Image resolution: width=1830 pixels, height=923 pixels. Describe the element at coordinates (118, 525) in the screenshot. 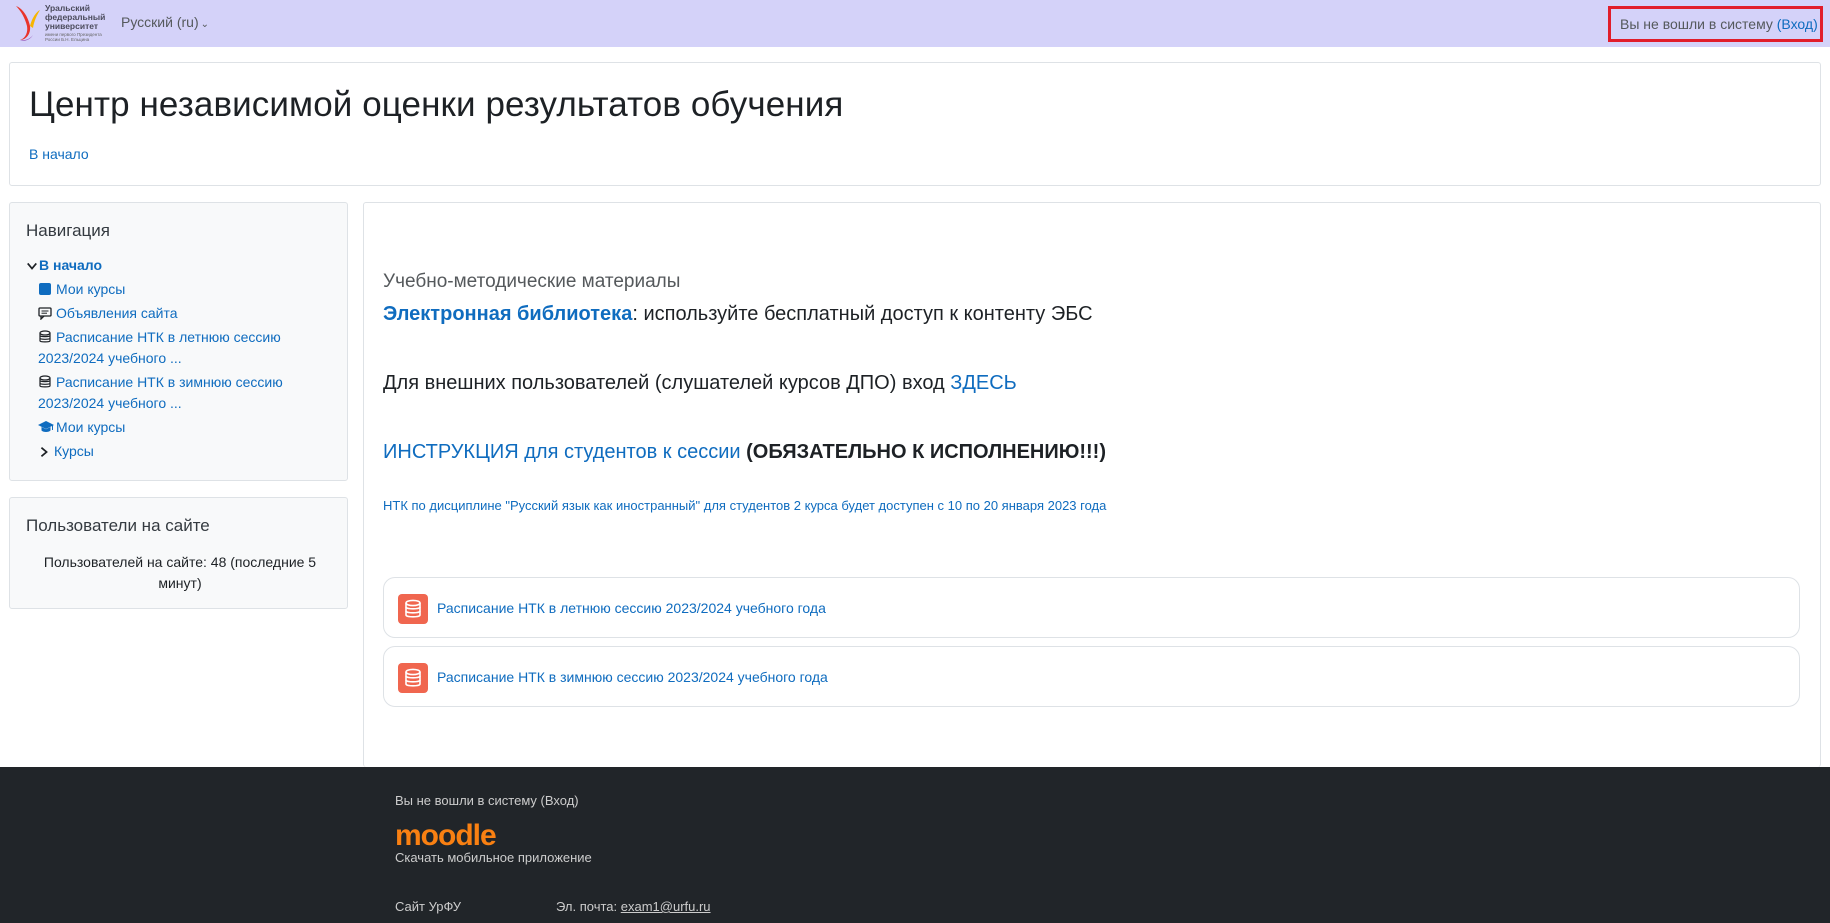

I see `online-users-title: Пользователи на сайте` at that location.